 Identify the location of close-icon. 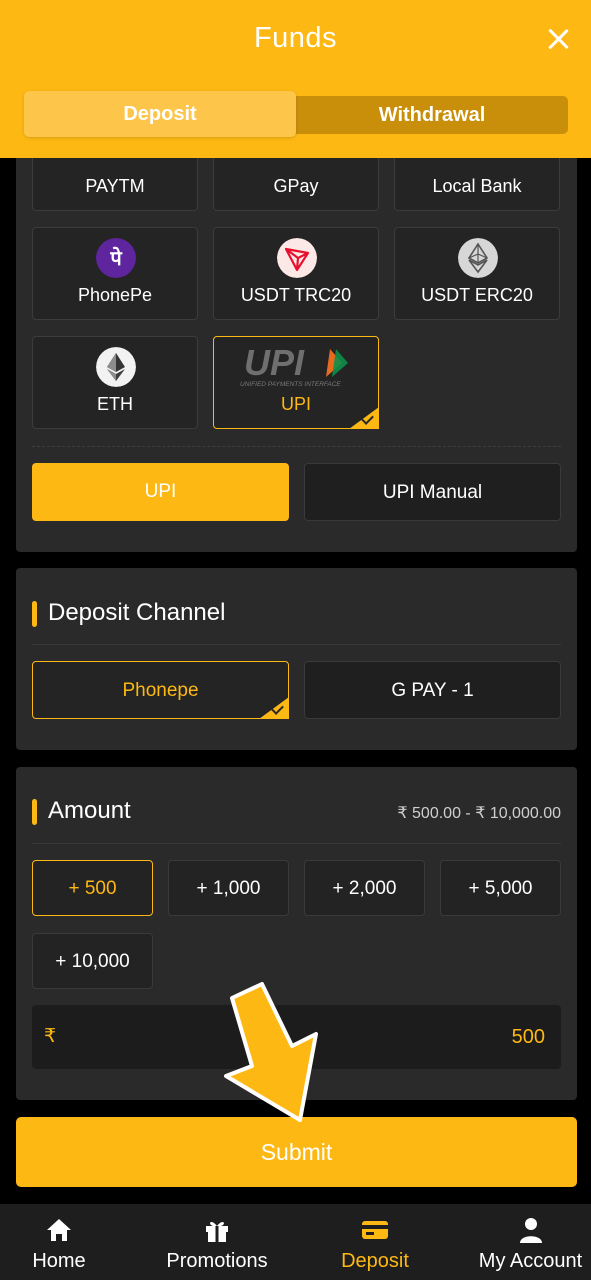
(558, 39).